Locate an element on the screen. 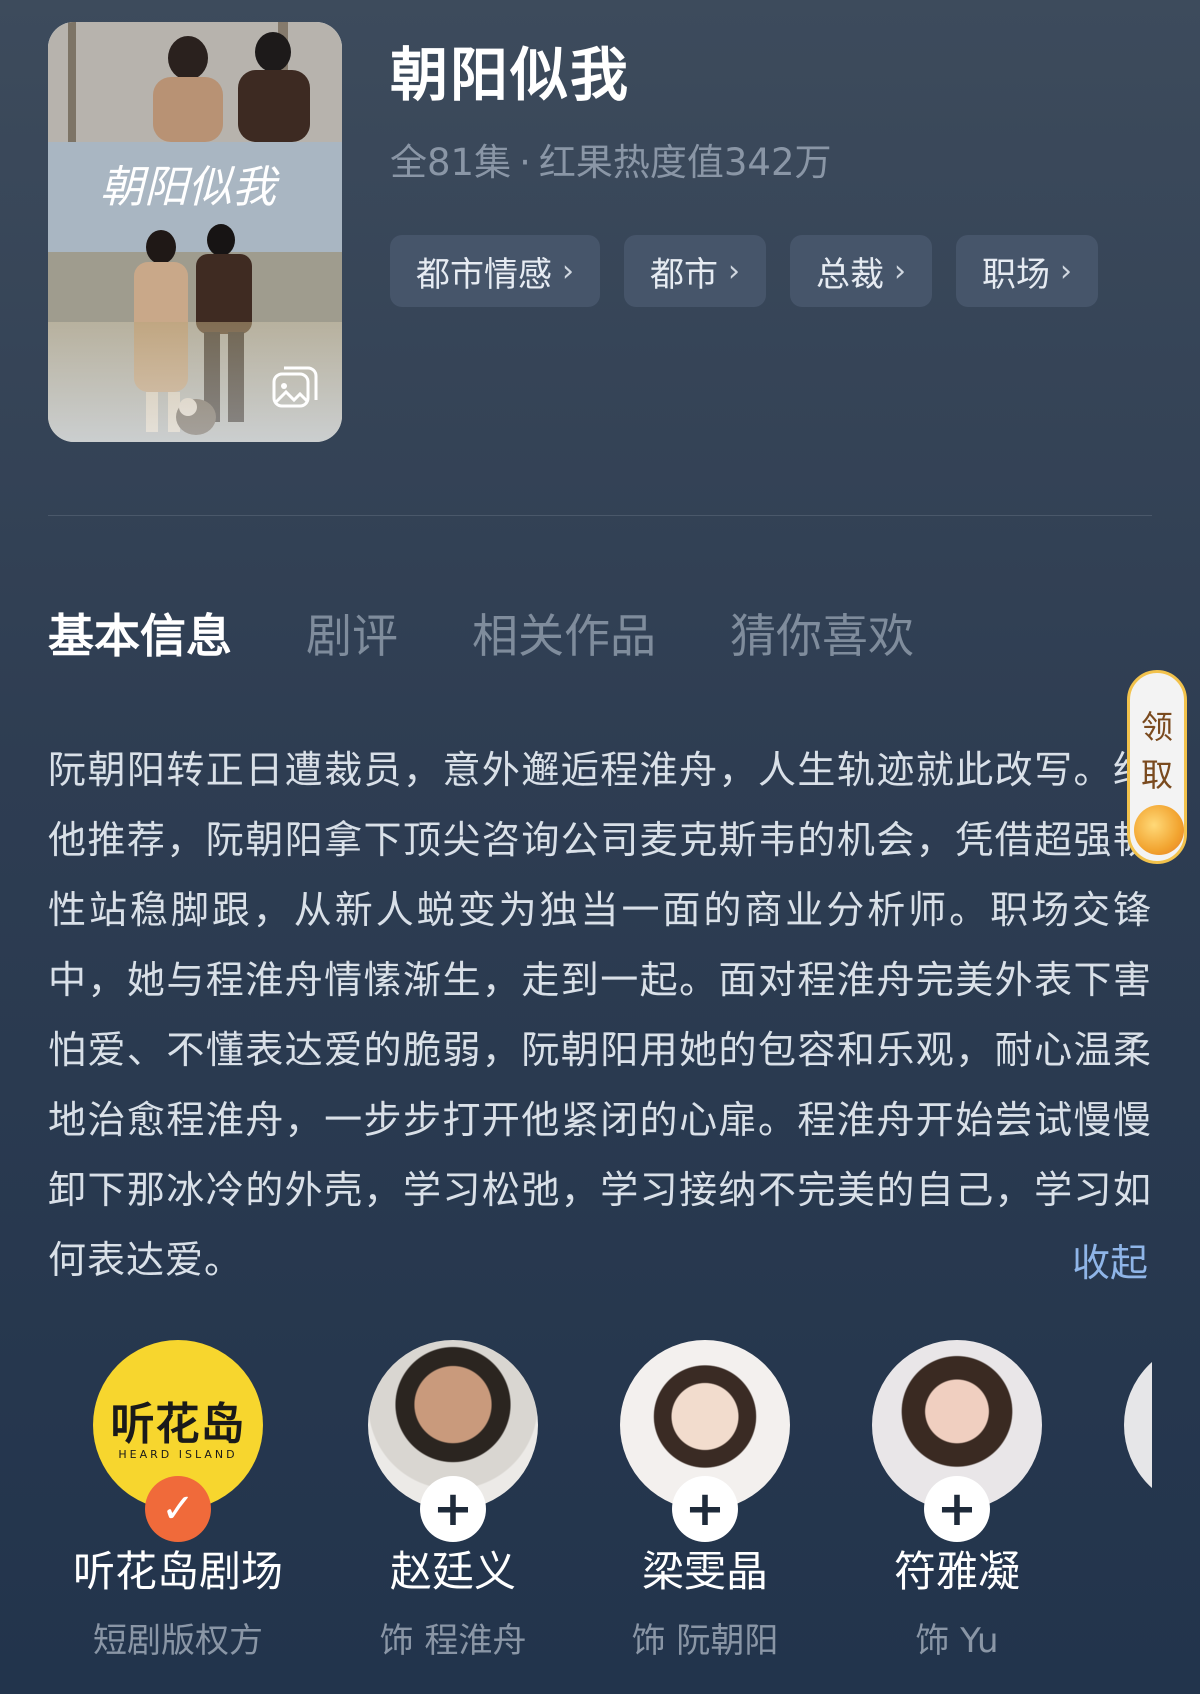 This screenshot has height=1694, width=1200. cast-item: + 赵廷义 饰 程淮舟 is located at coordinates (453, 1501).